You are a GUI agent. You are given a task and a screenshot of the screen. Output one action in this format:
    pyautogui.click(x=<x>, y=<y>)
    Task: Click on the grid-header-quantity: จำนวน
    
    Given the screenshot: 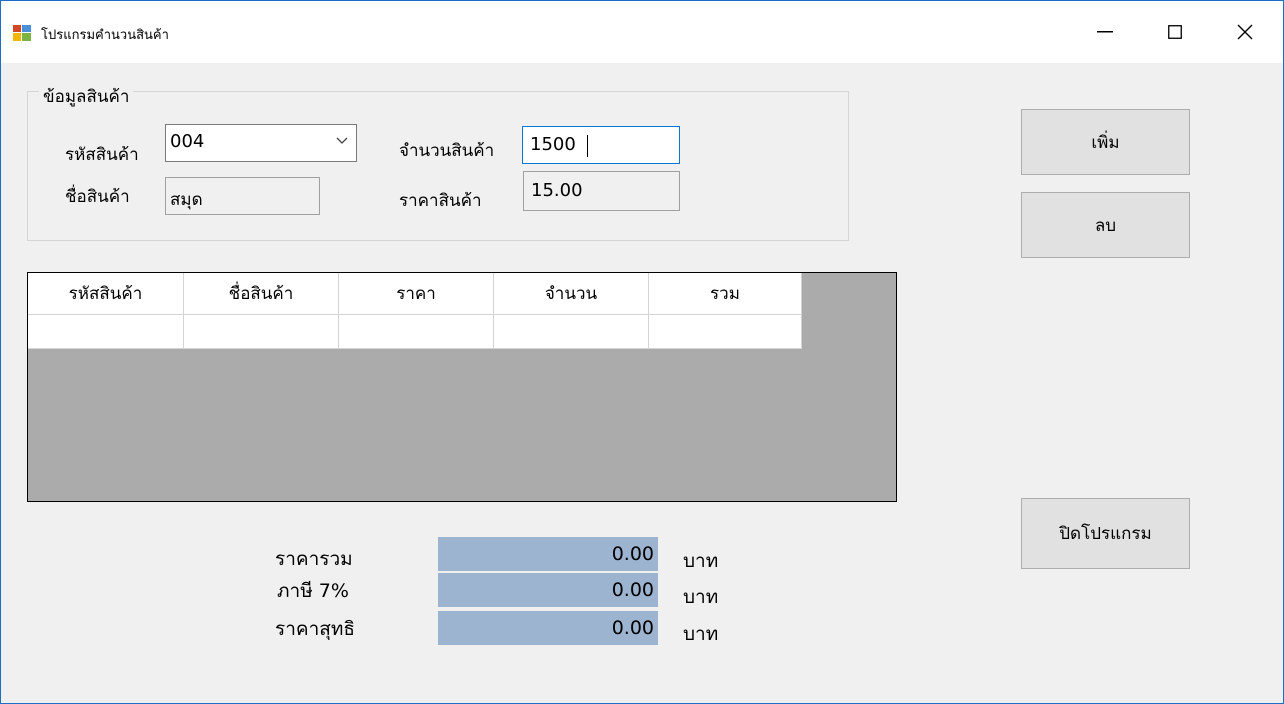 What is the action you would take?
    pyautogui.click(x=571, y=294)
    